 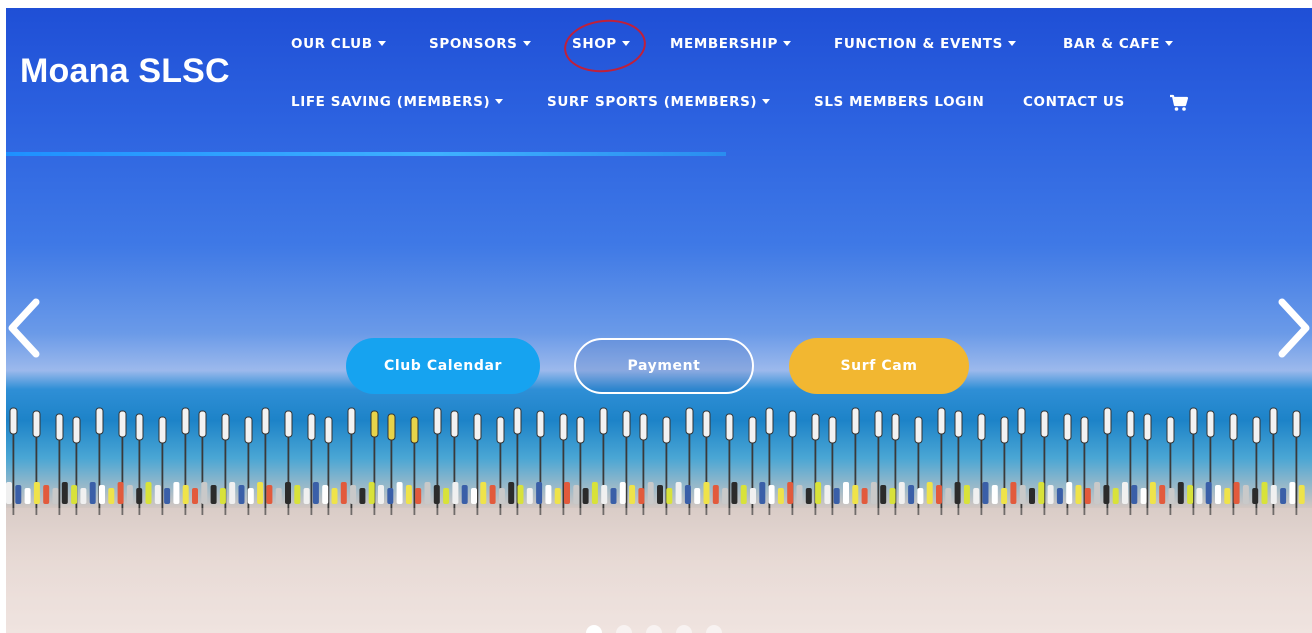 I want to click on nav-life-saving-label: LIFE SAVING (MEMBERS), so click(x=391, y=102).